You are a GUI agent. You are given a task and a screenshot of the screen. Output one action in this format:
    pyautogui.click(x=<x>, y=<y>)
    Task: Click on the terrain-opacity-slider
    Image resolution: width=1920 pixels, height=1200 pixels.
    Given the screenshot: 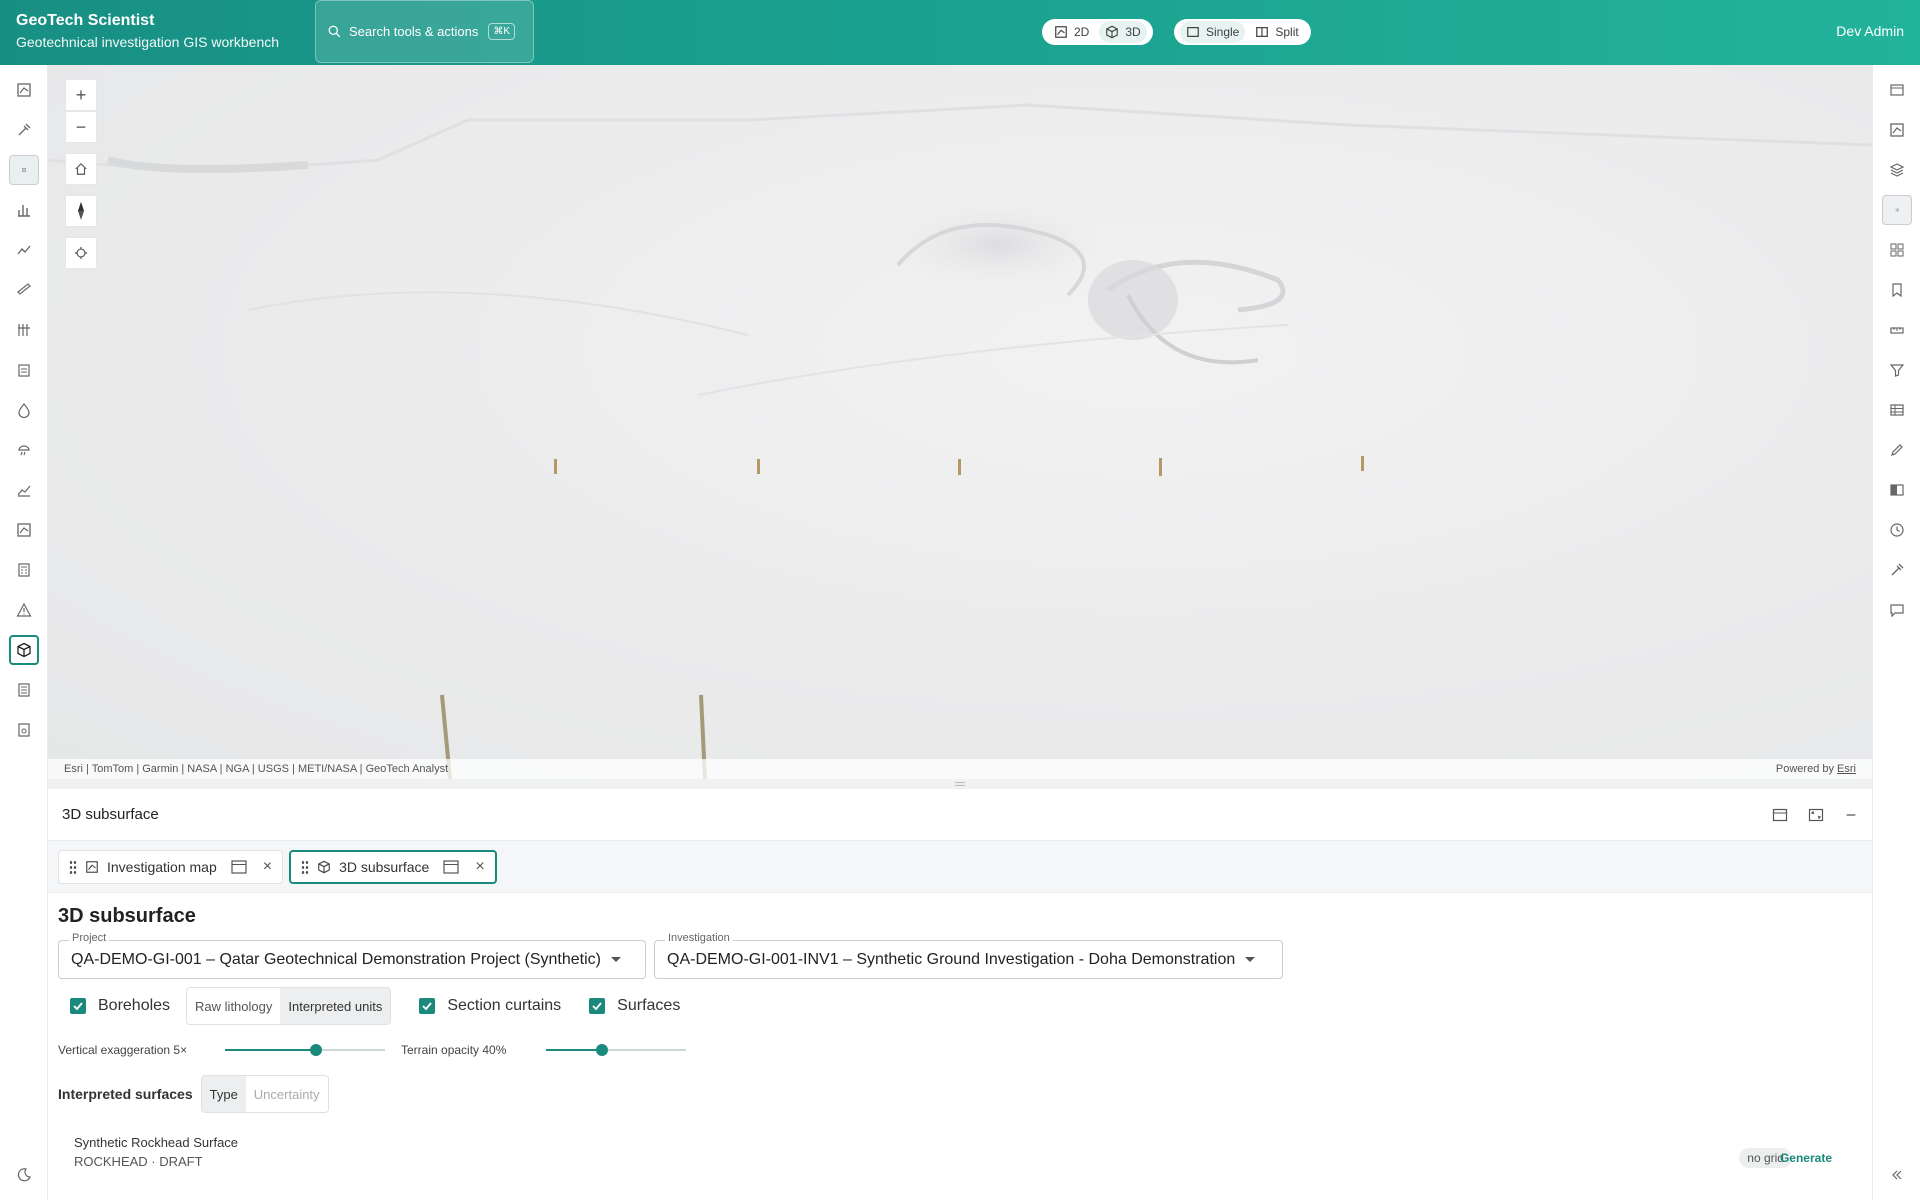 What is the action you would take?
    pyautogui.click(x=616, y=1050)
    